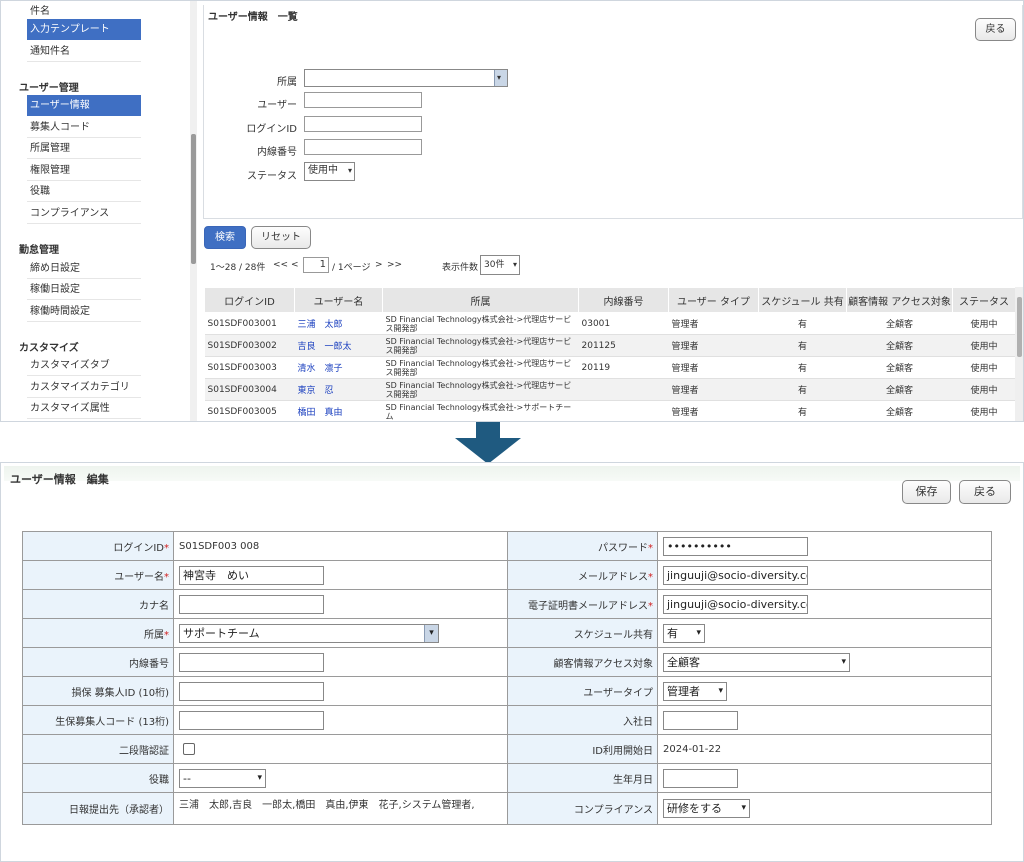 The image size is (1024, 862). Describe the element at coordinates (84, 311) in the screenshot. I see `sidebar-item-working-hours: 稼働時間設定` at that location.